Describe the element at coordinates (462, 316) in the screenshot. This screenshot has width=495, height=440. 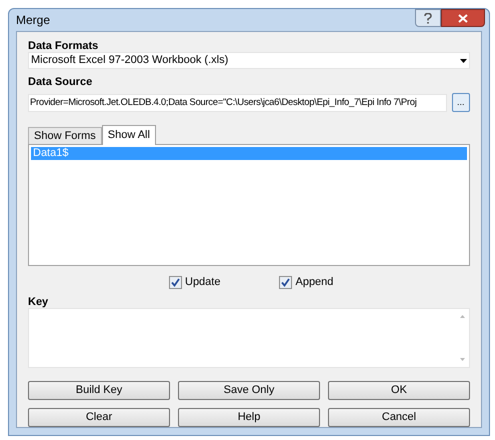
I see `scroll-up-icon` at that location.